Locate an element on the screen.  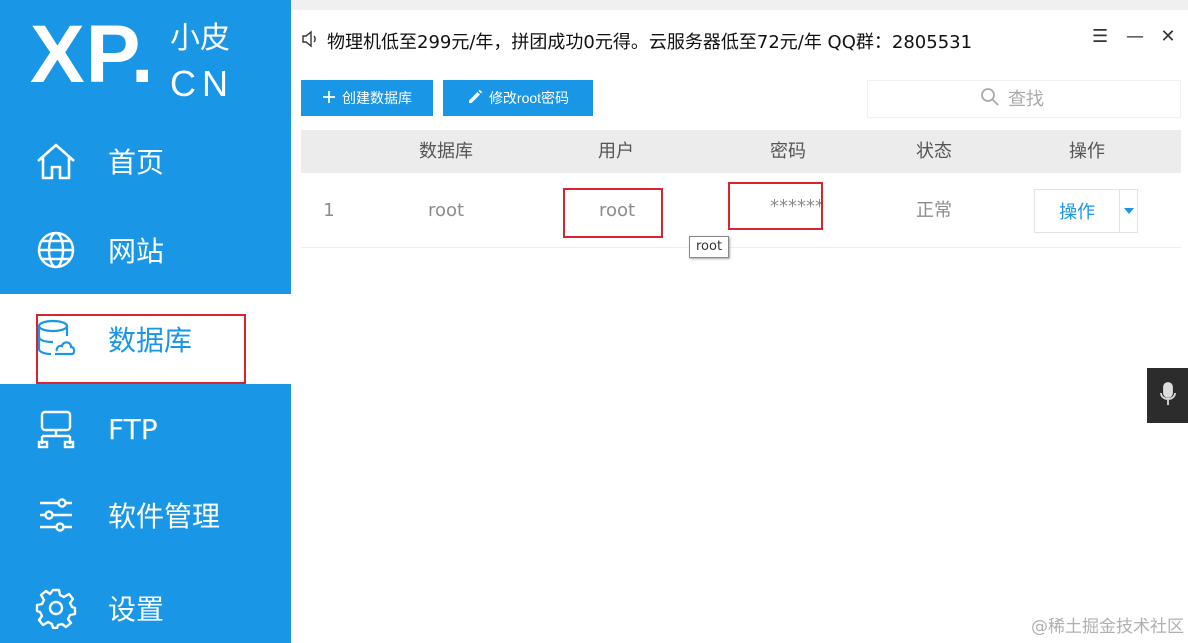
logo-xp: XP. is located at coordinates (92, 54).